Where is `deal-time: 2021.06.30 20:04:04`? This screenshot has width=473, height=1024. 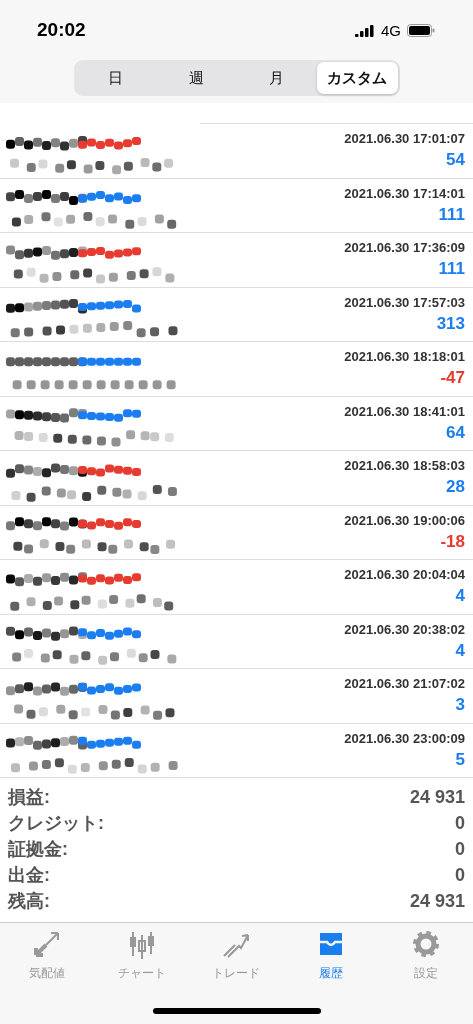
deal-time: 2021.06.30 20:04:04 is located at coordinates (404, 575).